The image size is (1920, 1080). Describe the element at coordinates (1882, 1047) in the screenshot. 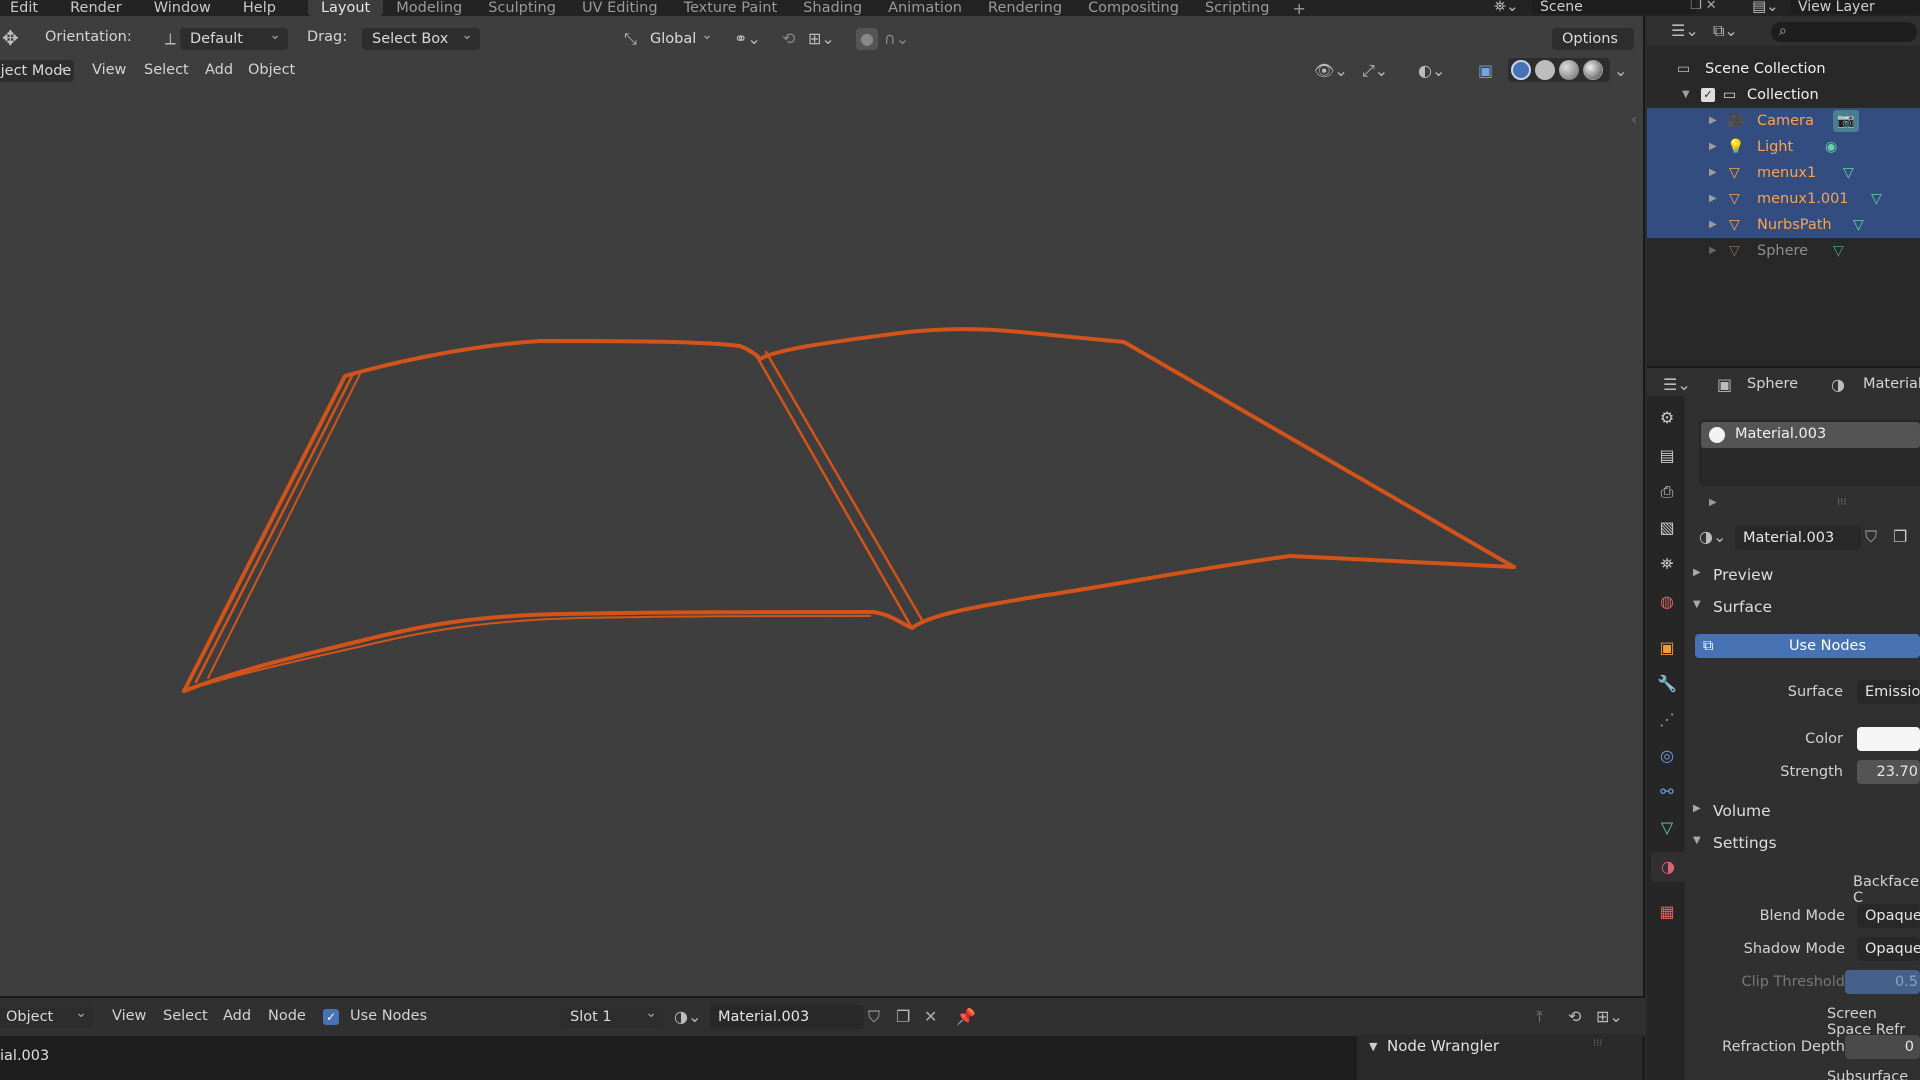

I see `refraction-depth-field: 0` at that location.